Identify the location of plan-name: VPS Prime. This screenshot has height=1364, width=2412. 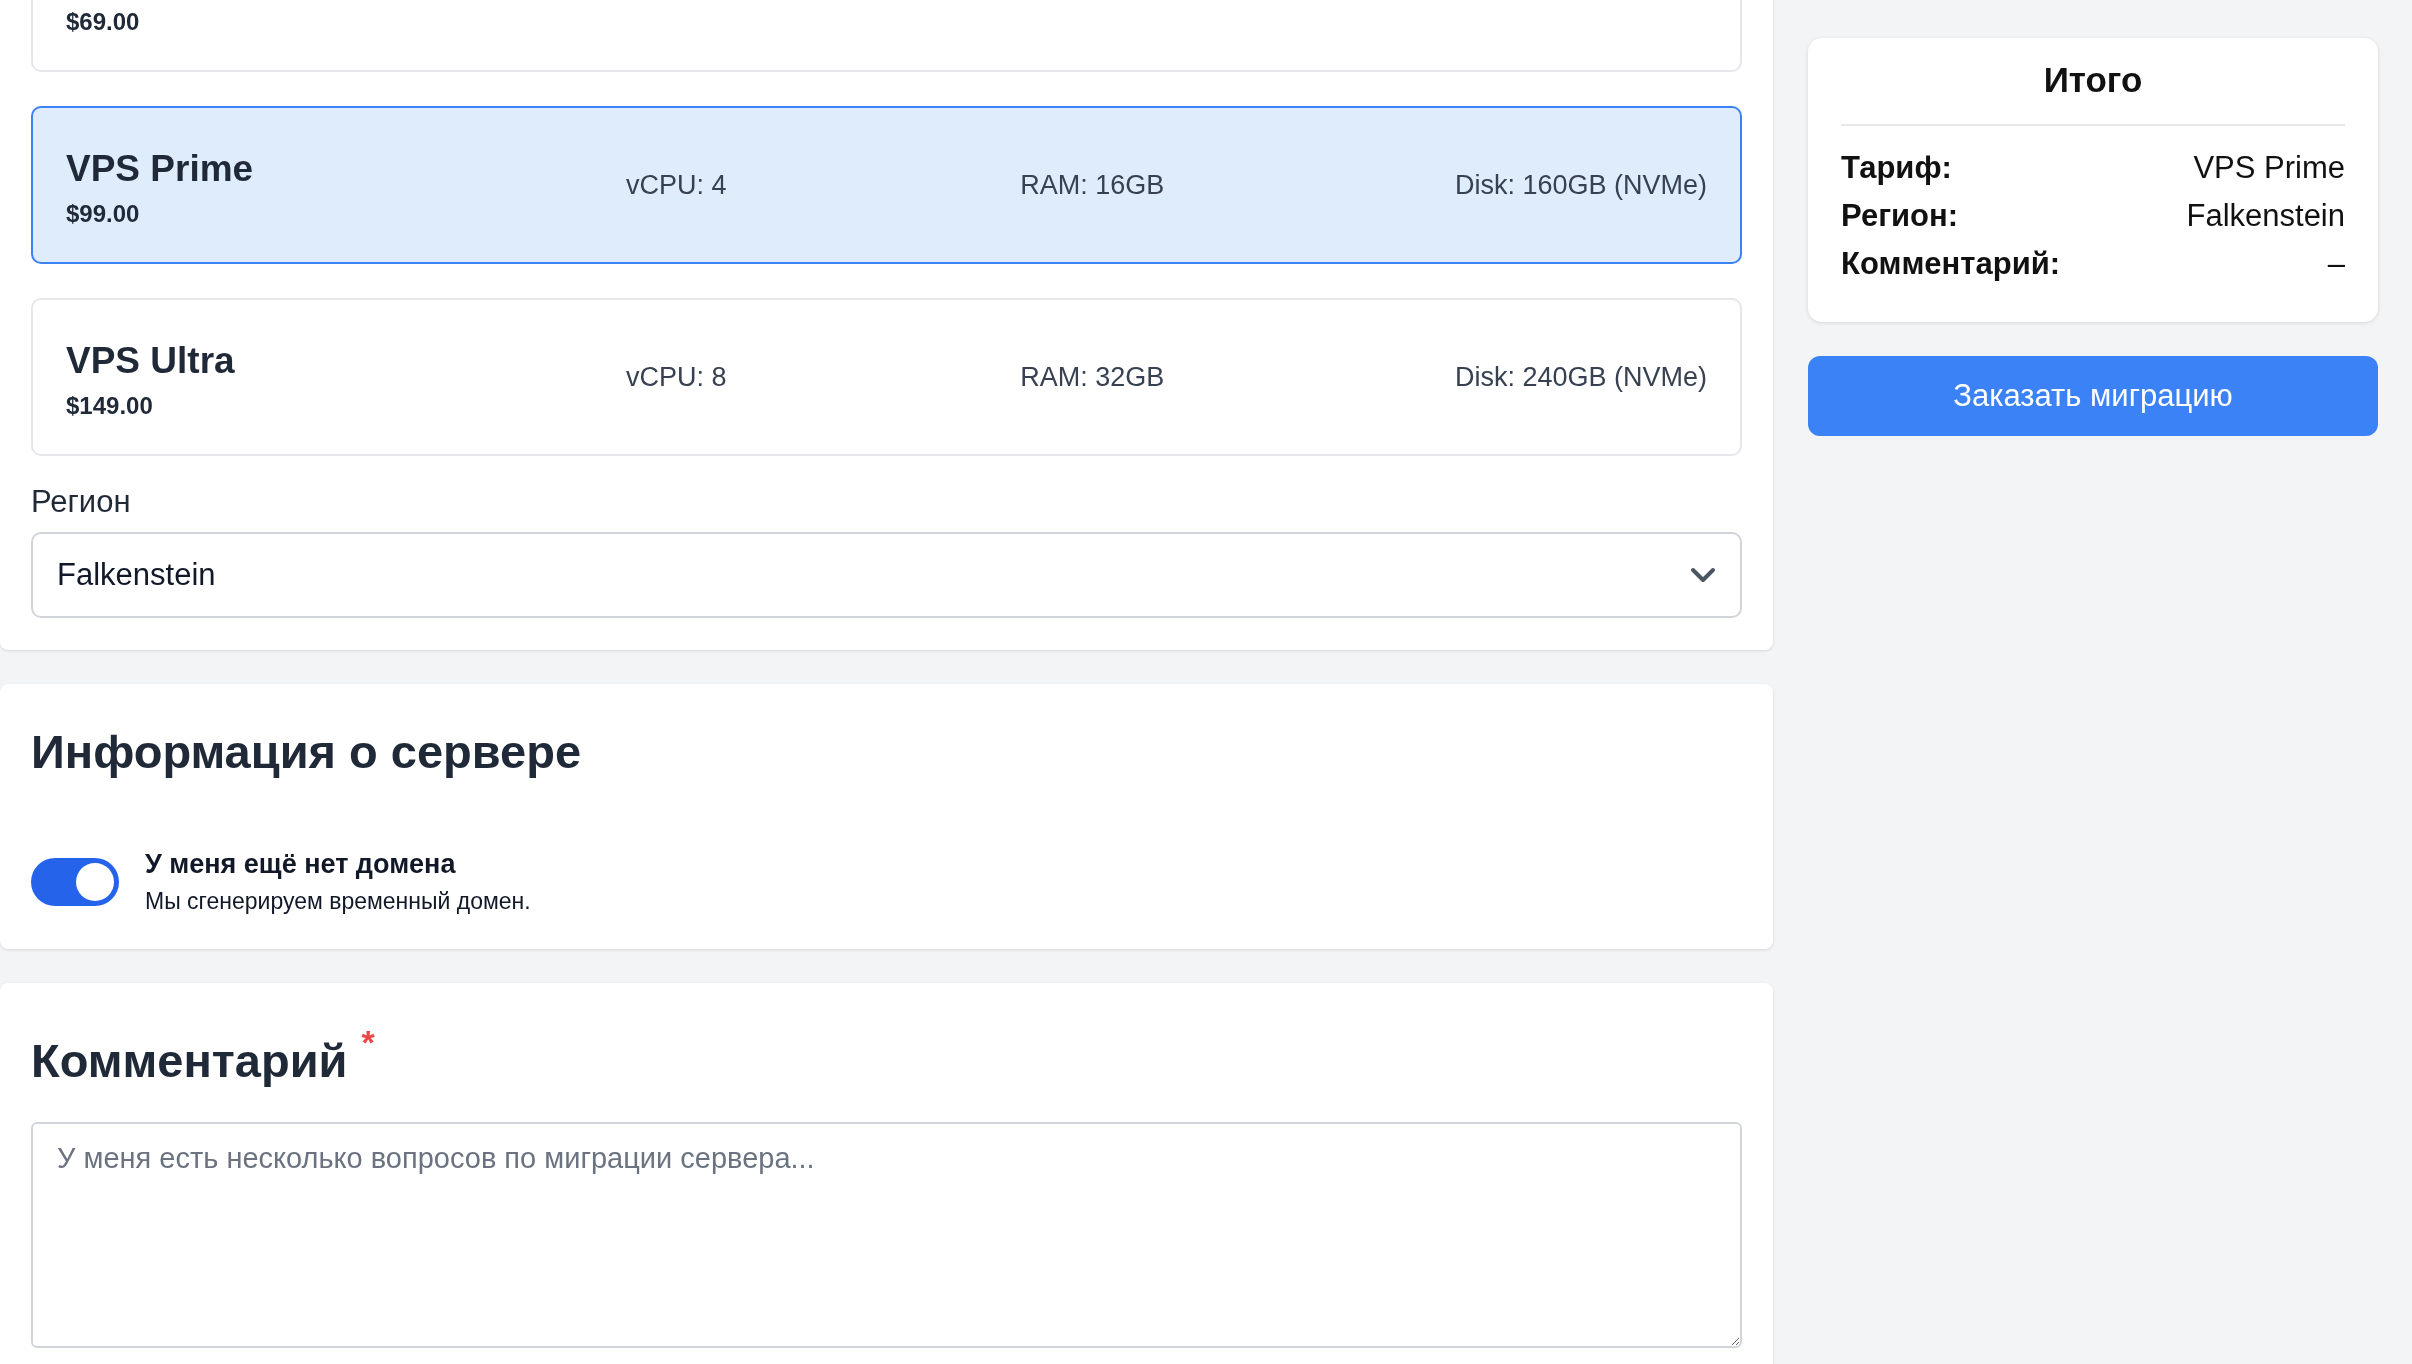
(160, 169).